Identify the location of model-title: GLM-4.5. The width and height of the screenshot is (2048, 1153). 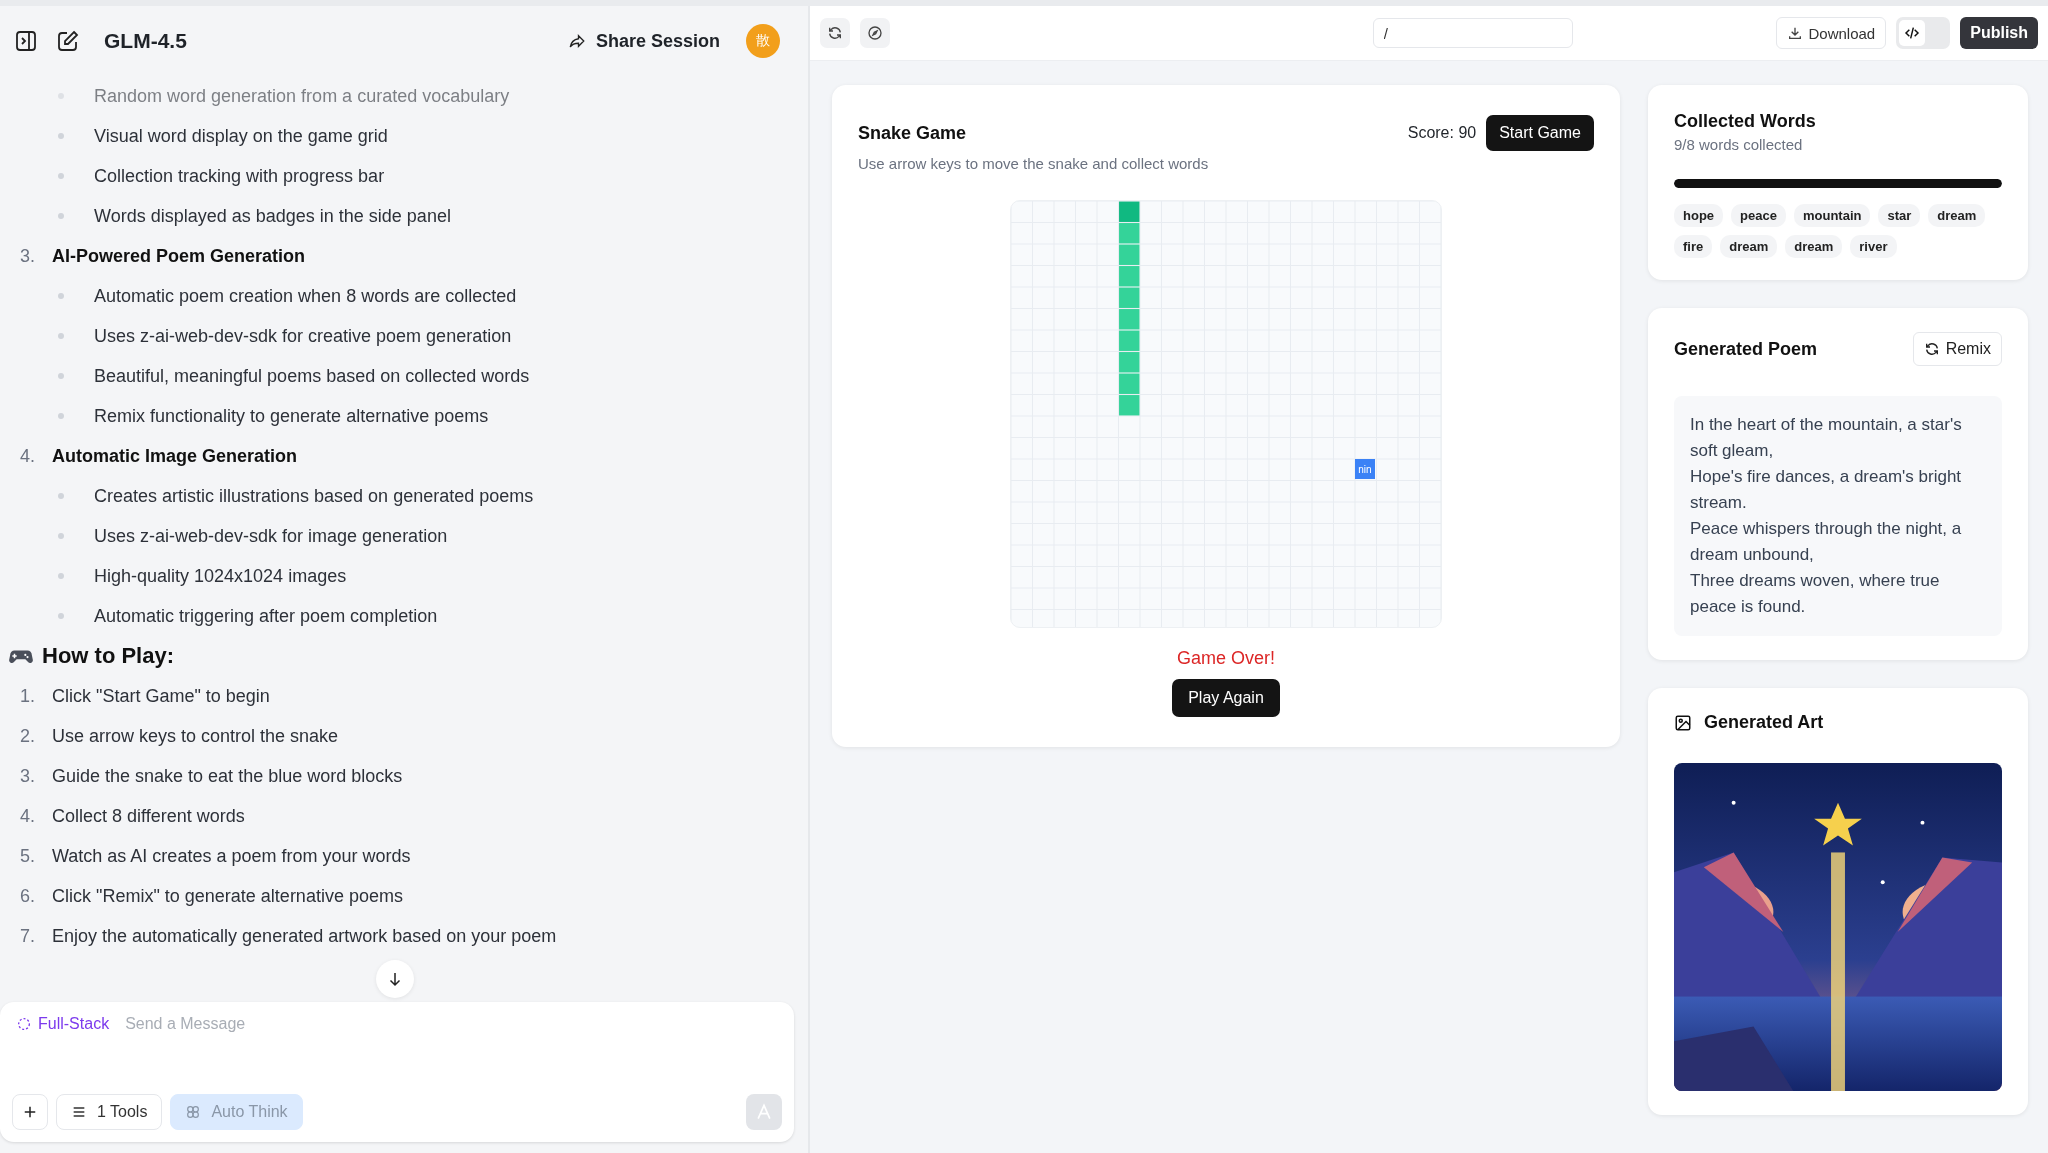
(145, 41).